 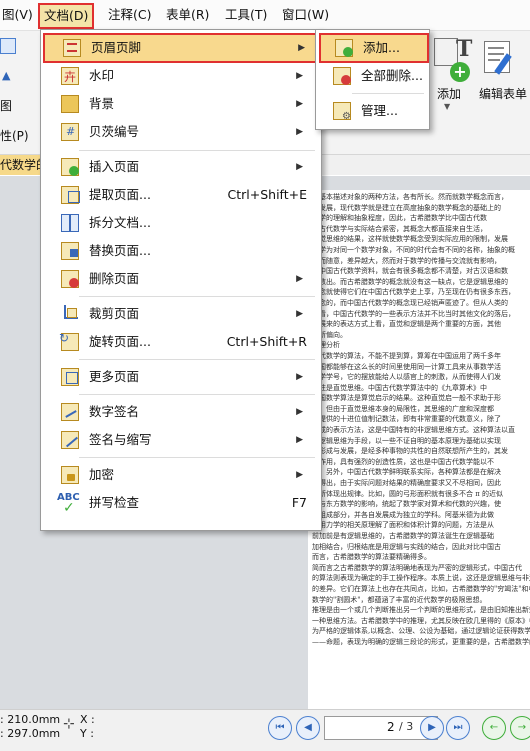 I want to click on menu-item-extract-page: 提取页面... Ctrl+Shift+E, so click(x=180, y=195).